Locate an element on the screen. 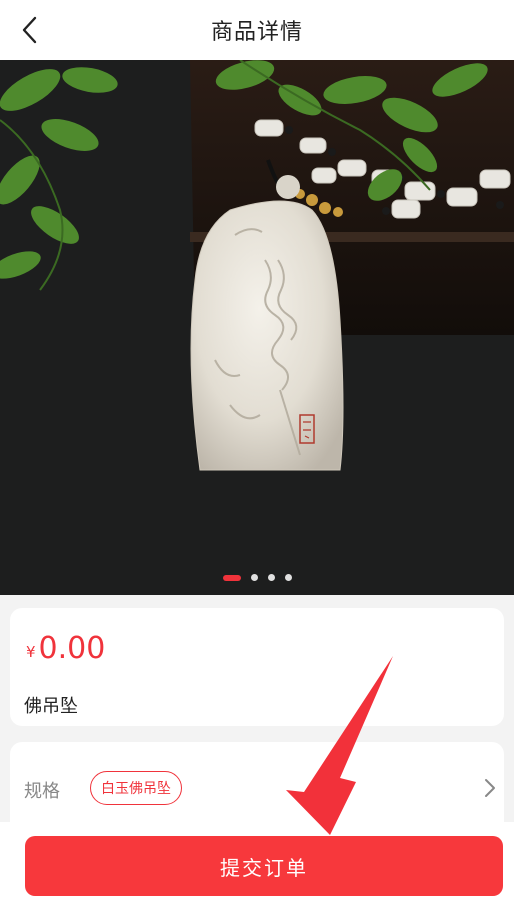  spec-option-tag: 白玉佛吊坠 is located at coordinates (136, 788).